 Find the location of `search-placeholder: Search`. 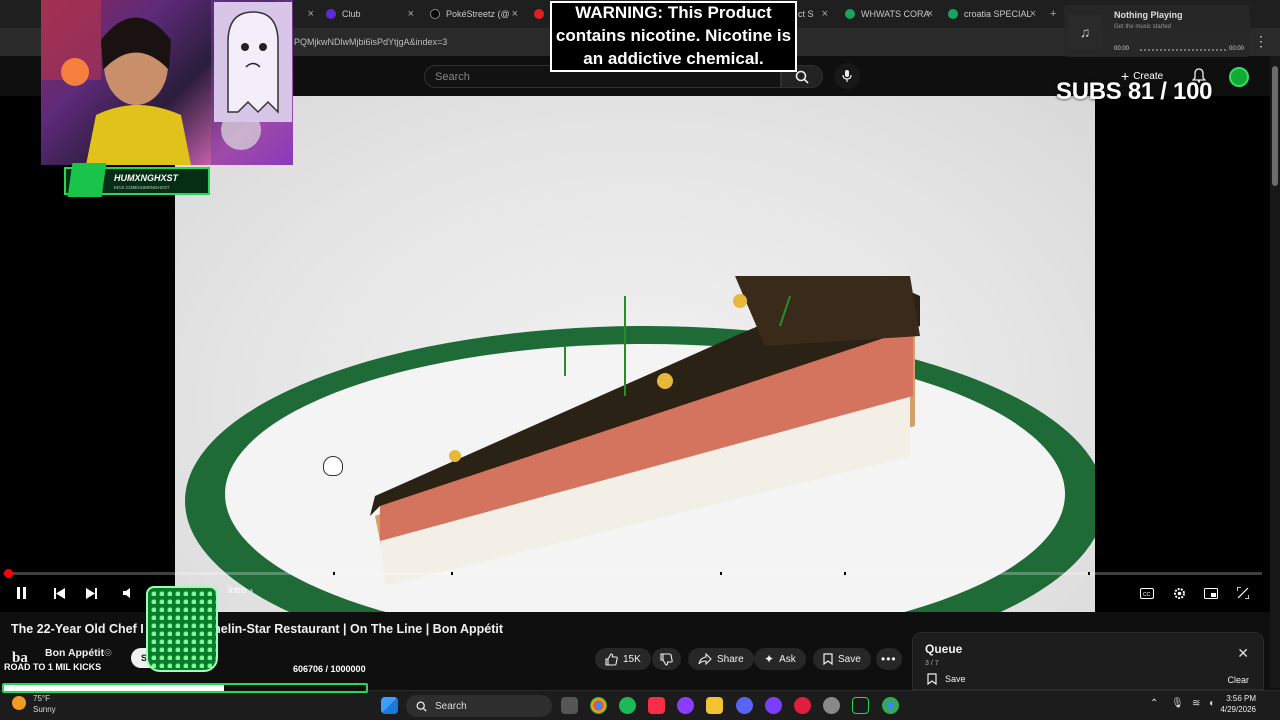

search-placeholder: Search is located at coordinates (452, 77).